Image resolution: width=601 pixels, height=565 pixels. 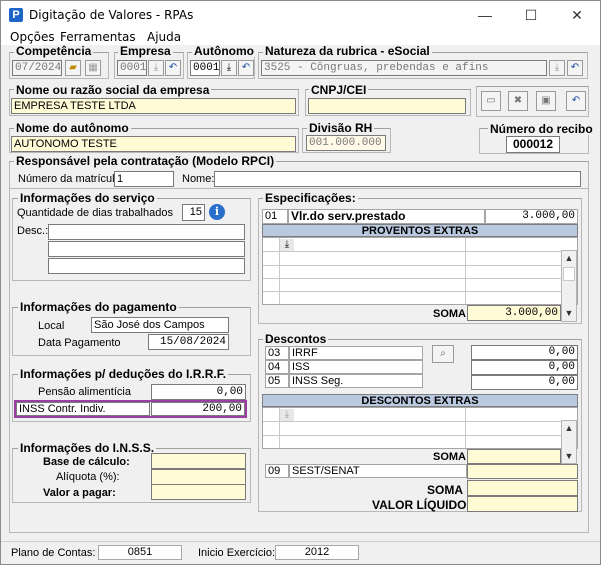 What do you see at coordinates (420, 271) in the screenshot?
I see `proventos-grid: ⤓` at bounding box center [420, 271].